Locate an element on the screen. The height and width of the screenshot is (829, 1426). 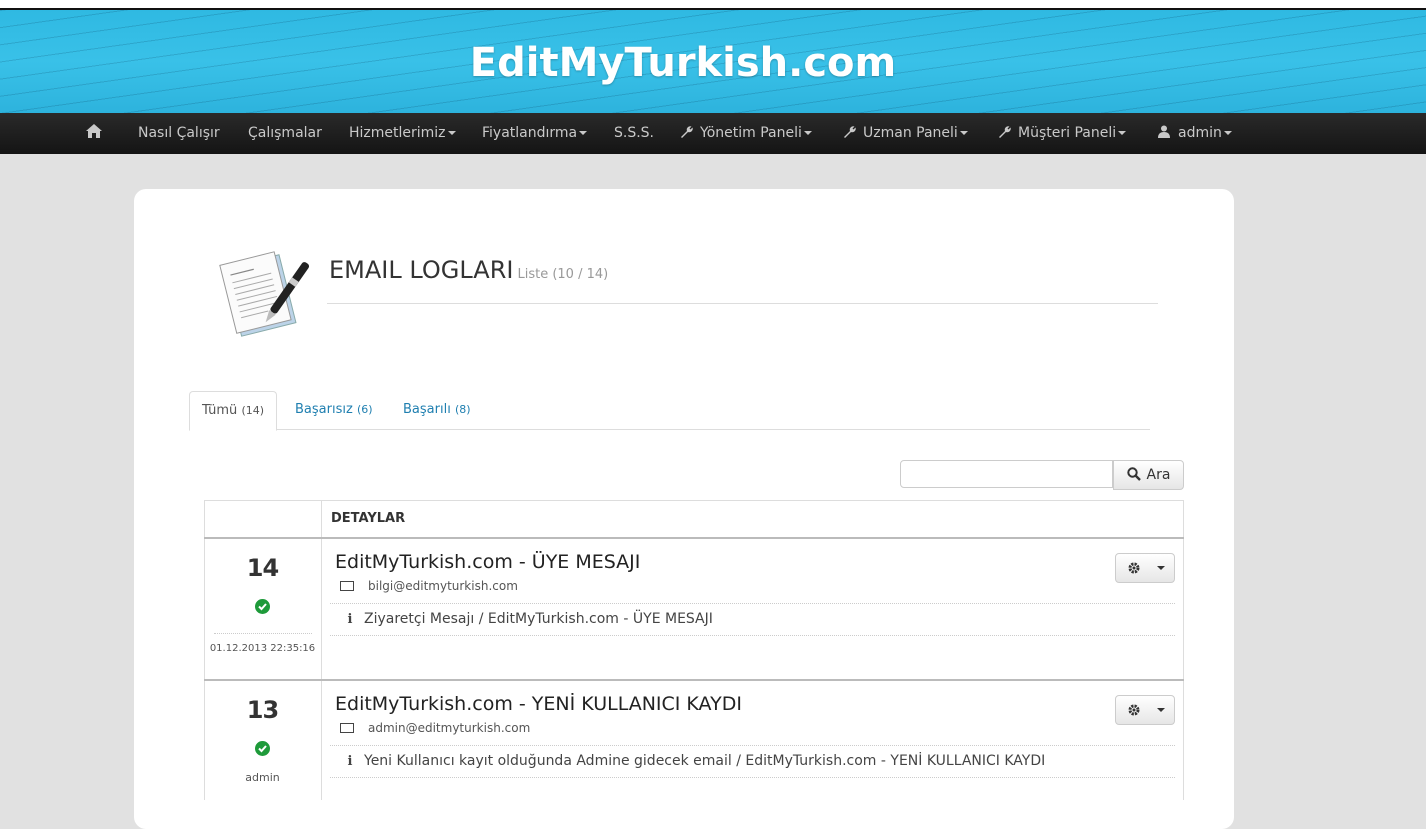
site-title: EditMyTurkish.com is located at coordinates (683, 63).